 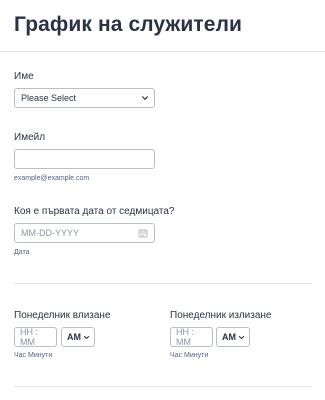 I want to click on monday-out-label: Понеделник излизане, so click(x=221, y=315).